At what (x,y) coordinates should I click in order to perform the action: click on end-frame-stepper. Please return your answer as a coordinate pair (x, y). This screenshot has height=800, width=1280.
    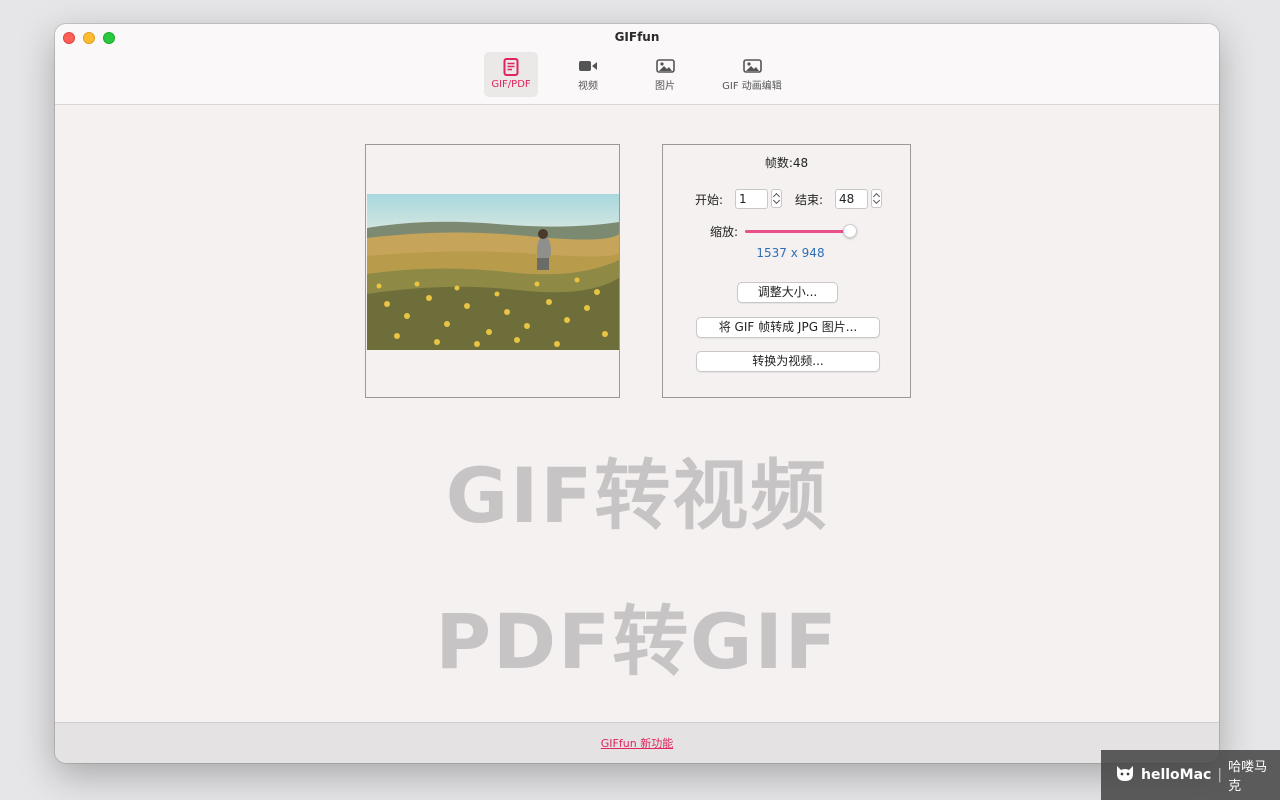
    Looking at the image, I should click on (876, 198).